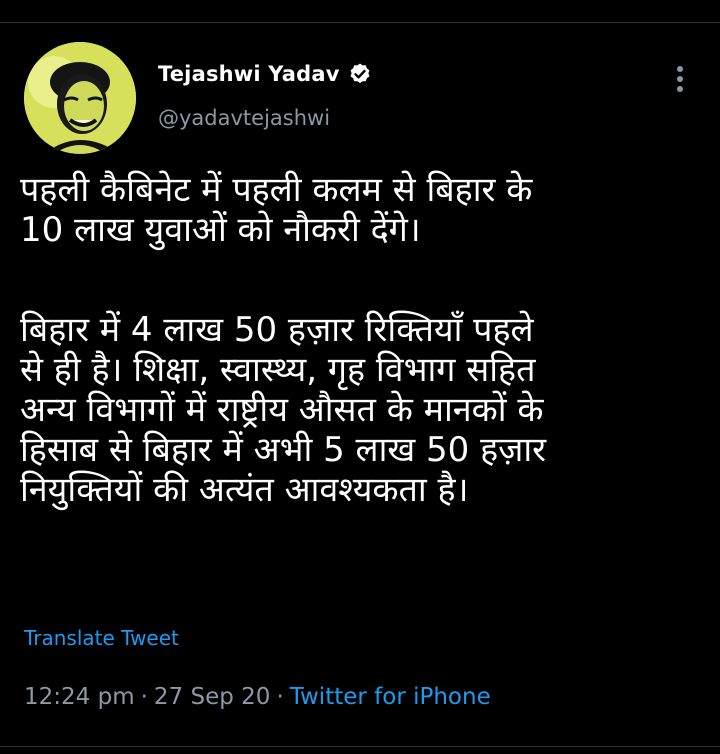 The image size is (720, 754). I want to click on tweet-time: 12:24 pm, so click(79, 697).